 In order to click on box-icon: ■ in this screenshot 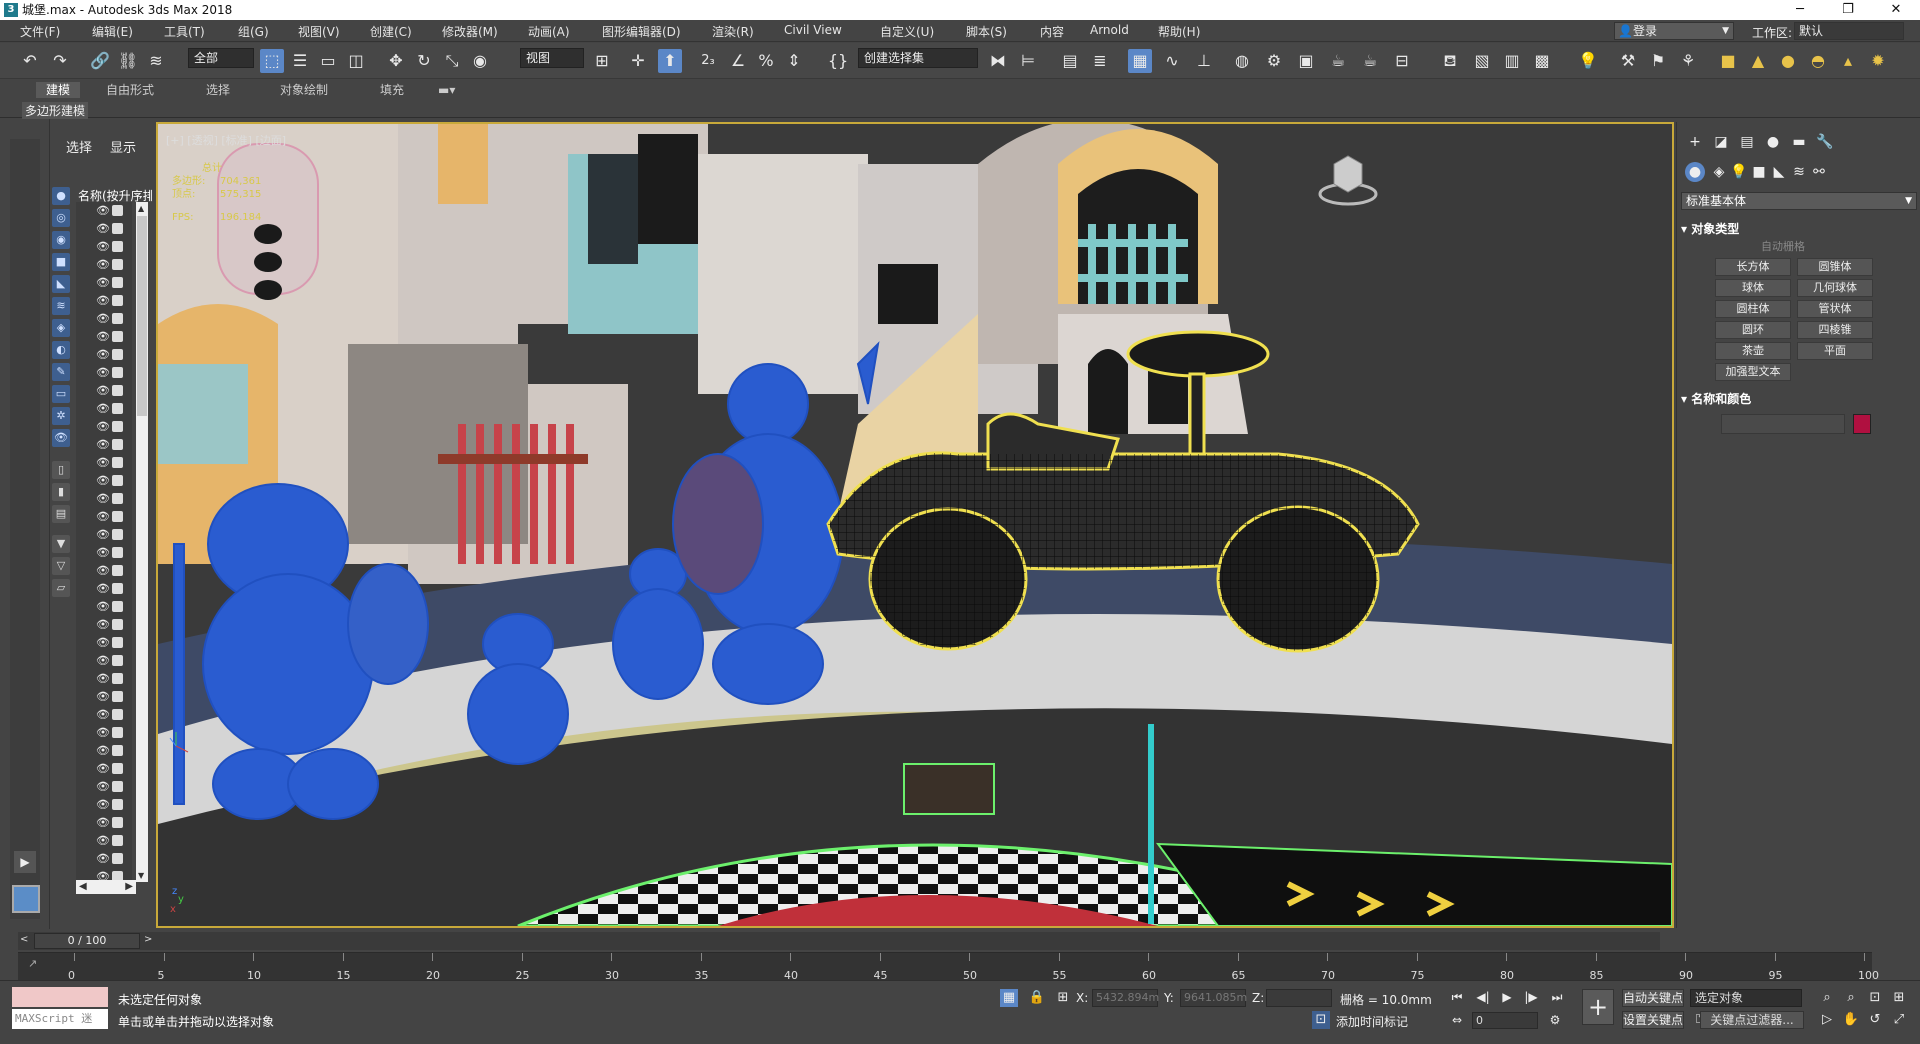, I will do `click(1728, 61)`.